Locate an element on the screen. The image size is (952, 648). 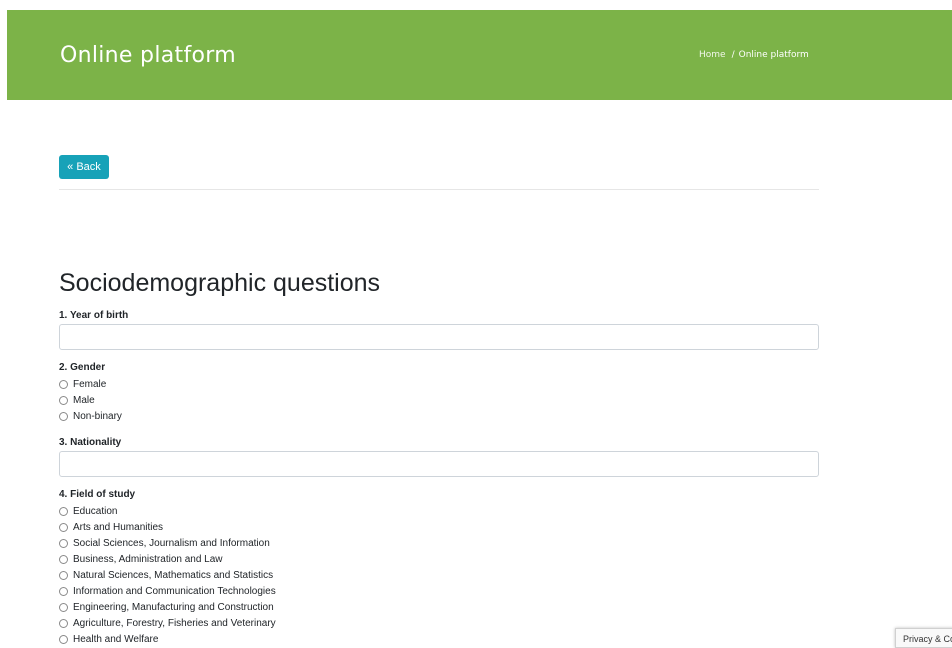
section-title: Sociodemographic questions is located at coordinates (220, 283).